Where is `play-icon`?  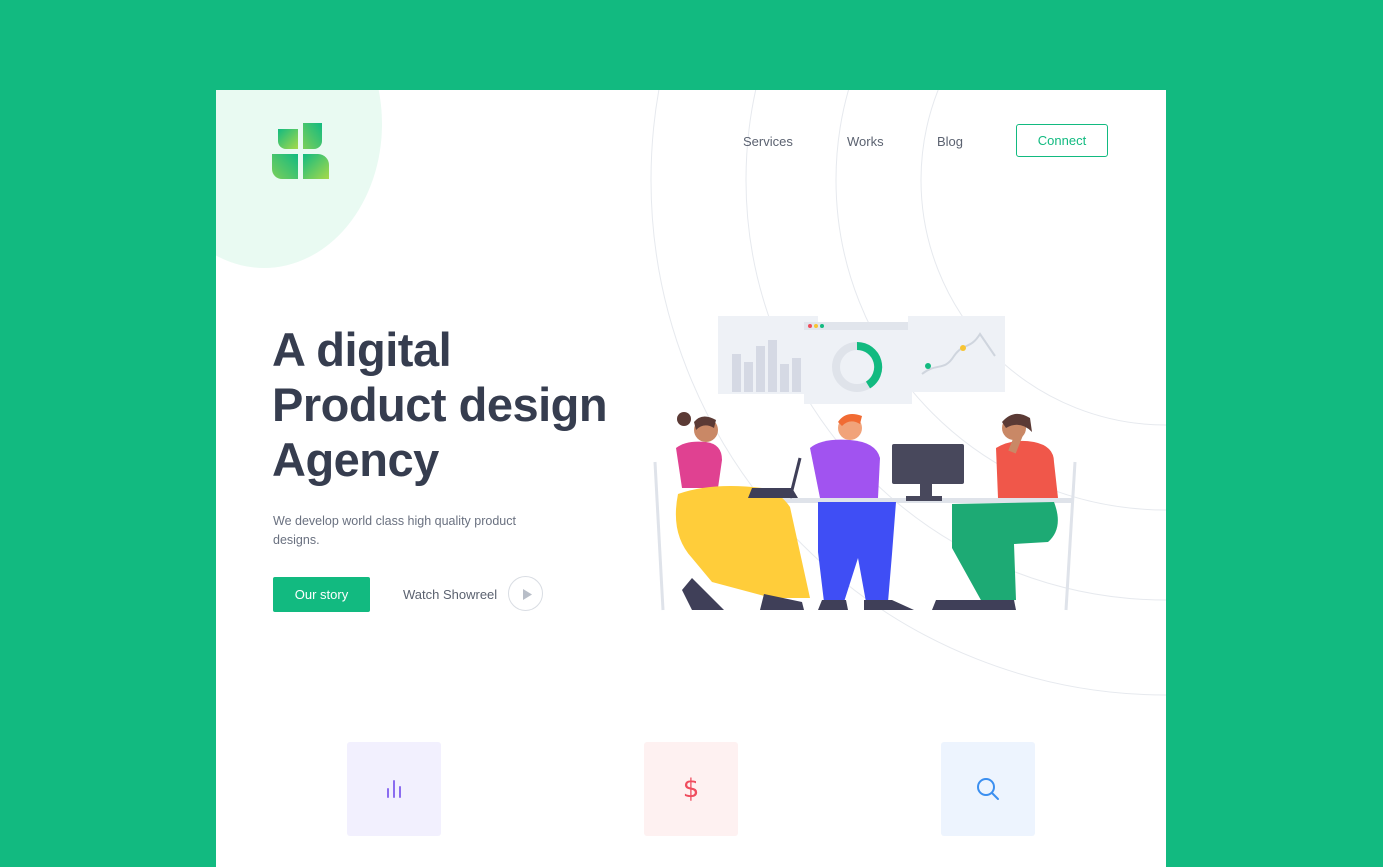
play-icon is located at coordinates (527, 594).